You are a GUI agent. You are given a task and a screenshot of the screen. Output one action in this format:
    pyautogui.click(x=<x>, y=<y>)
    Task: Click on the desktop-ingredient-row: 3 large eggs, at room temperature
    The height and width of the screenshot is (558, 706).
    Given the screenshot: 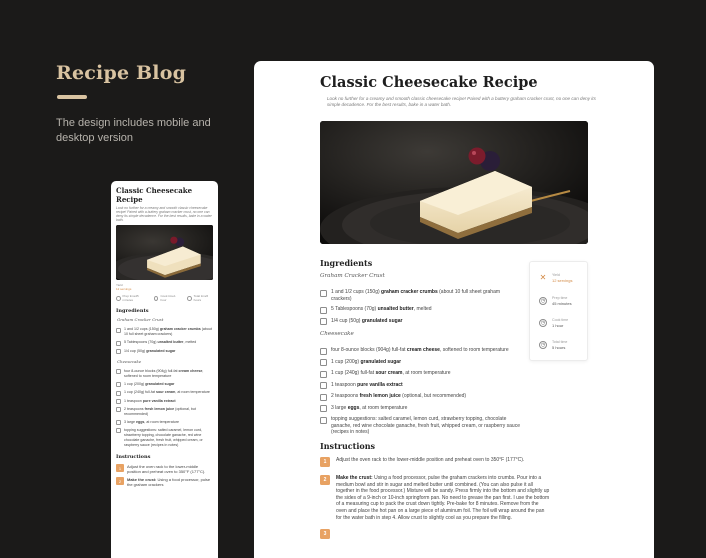 What is the action you would take?
    pyautogui.click(x=420, y=408)
    